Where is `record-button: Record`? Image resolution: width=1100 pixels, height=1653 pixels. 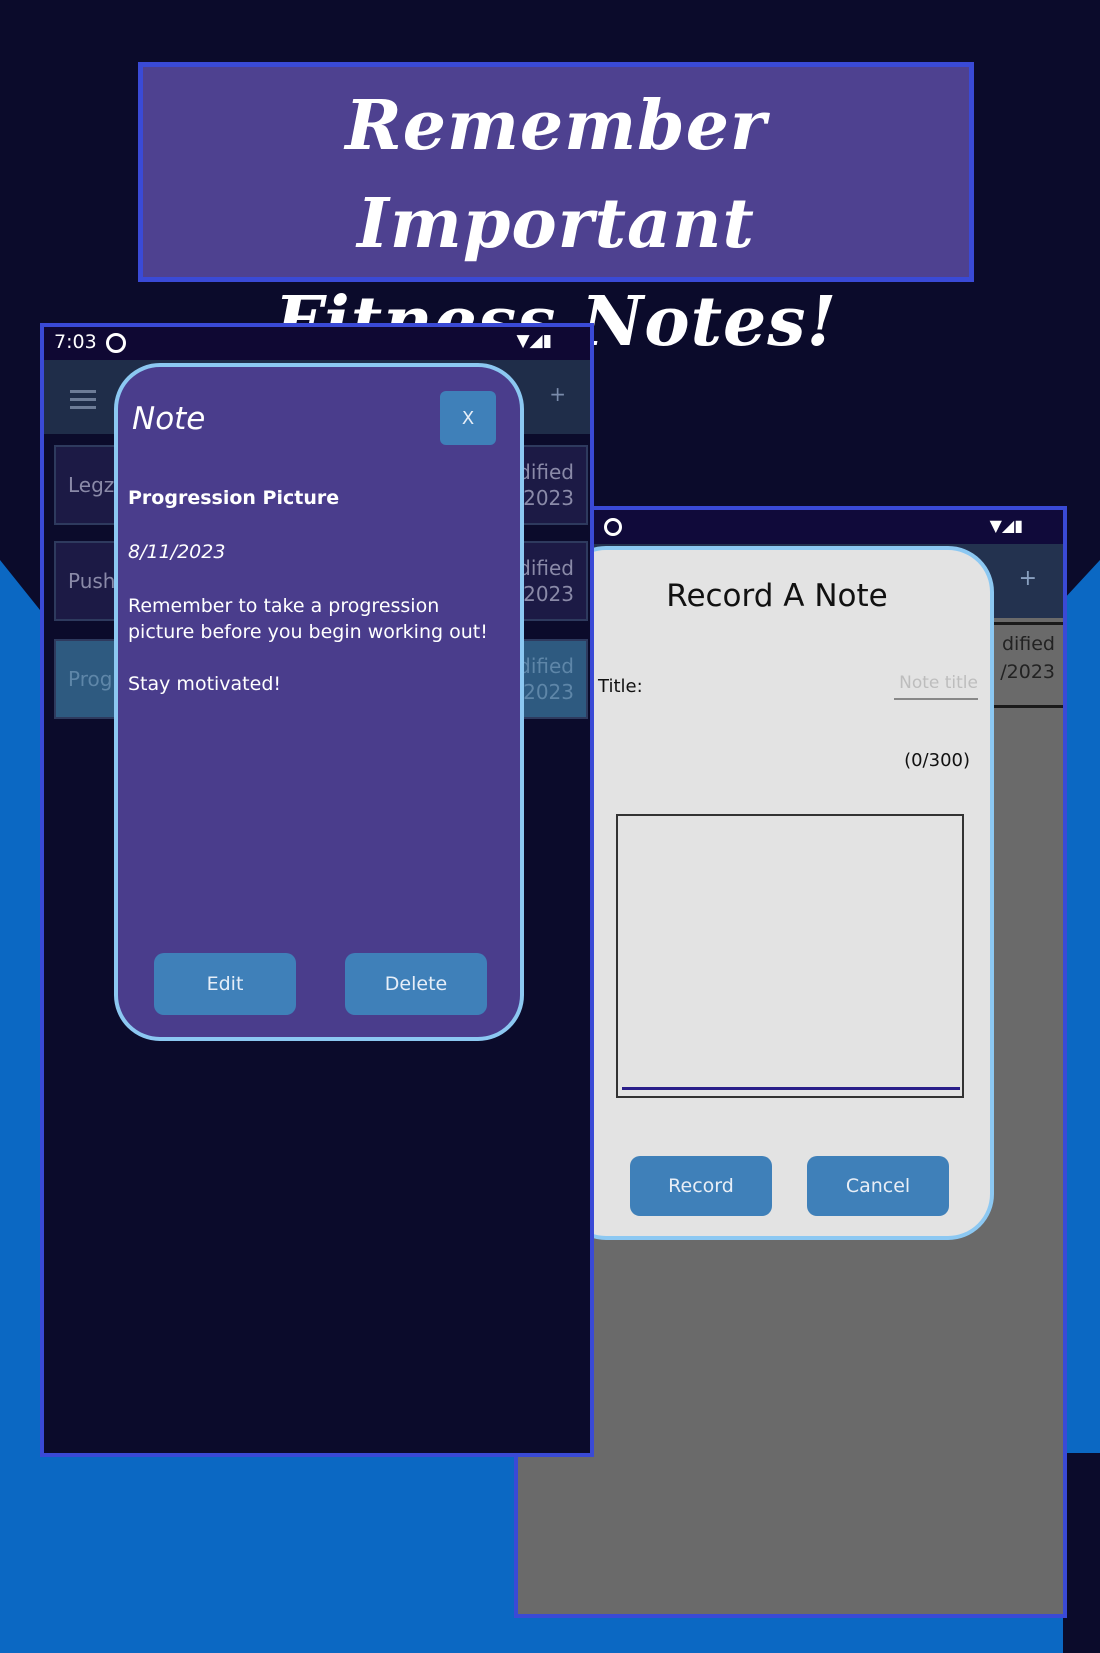 record-button: Record is located at coordinates (701, 1186).